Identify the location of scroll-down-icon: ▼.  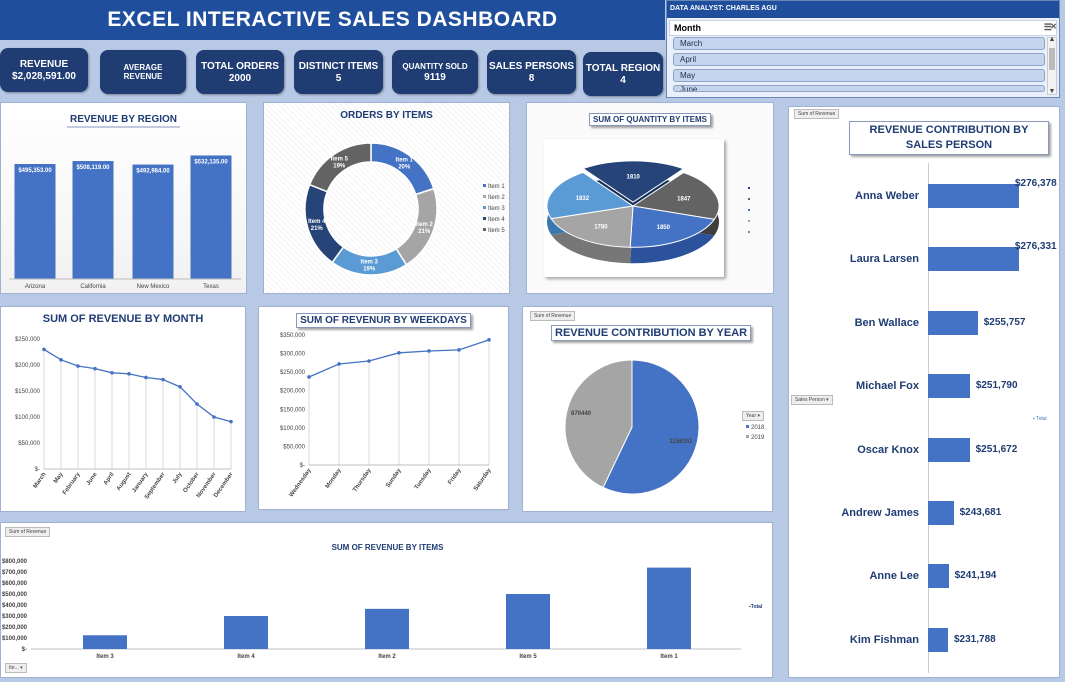
(1052, 91).